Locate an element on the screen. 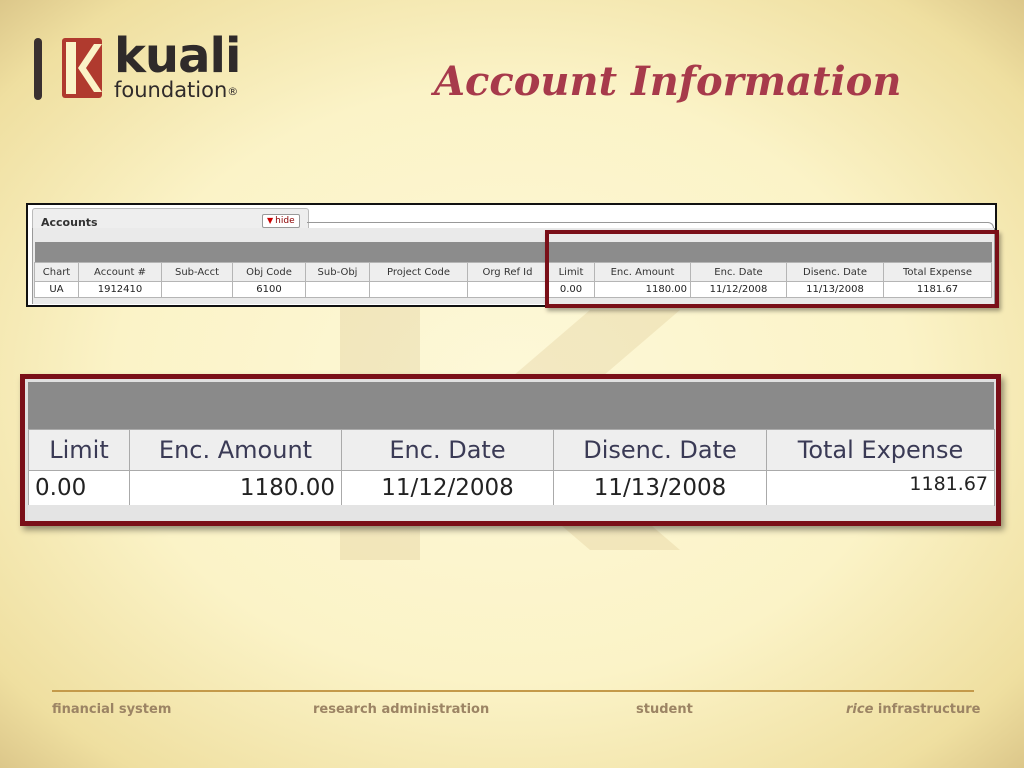 The width and height of the screenshot is (1024, 768). col-header: Project Code is located at coordinates (418, 272).